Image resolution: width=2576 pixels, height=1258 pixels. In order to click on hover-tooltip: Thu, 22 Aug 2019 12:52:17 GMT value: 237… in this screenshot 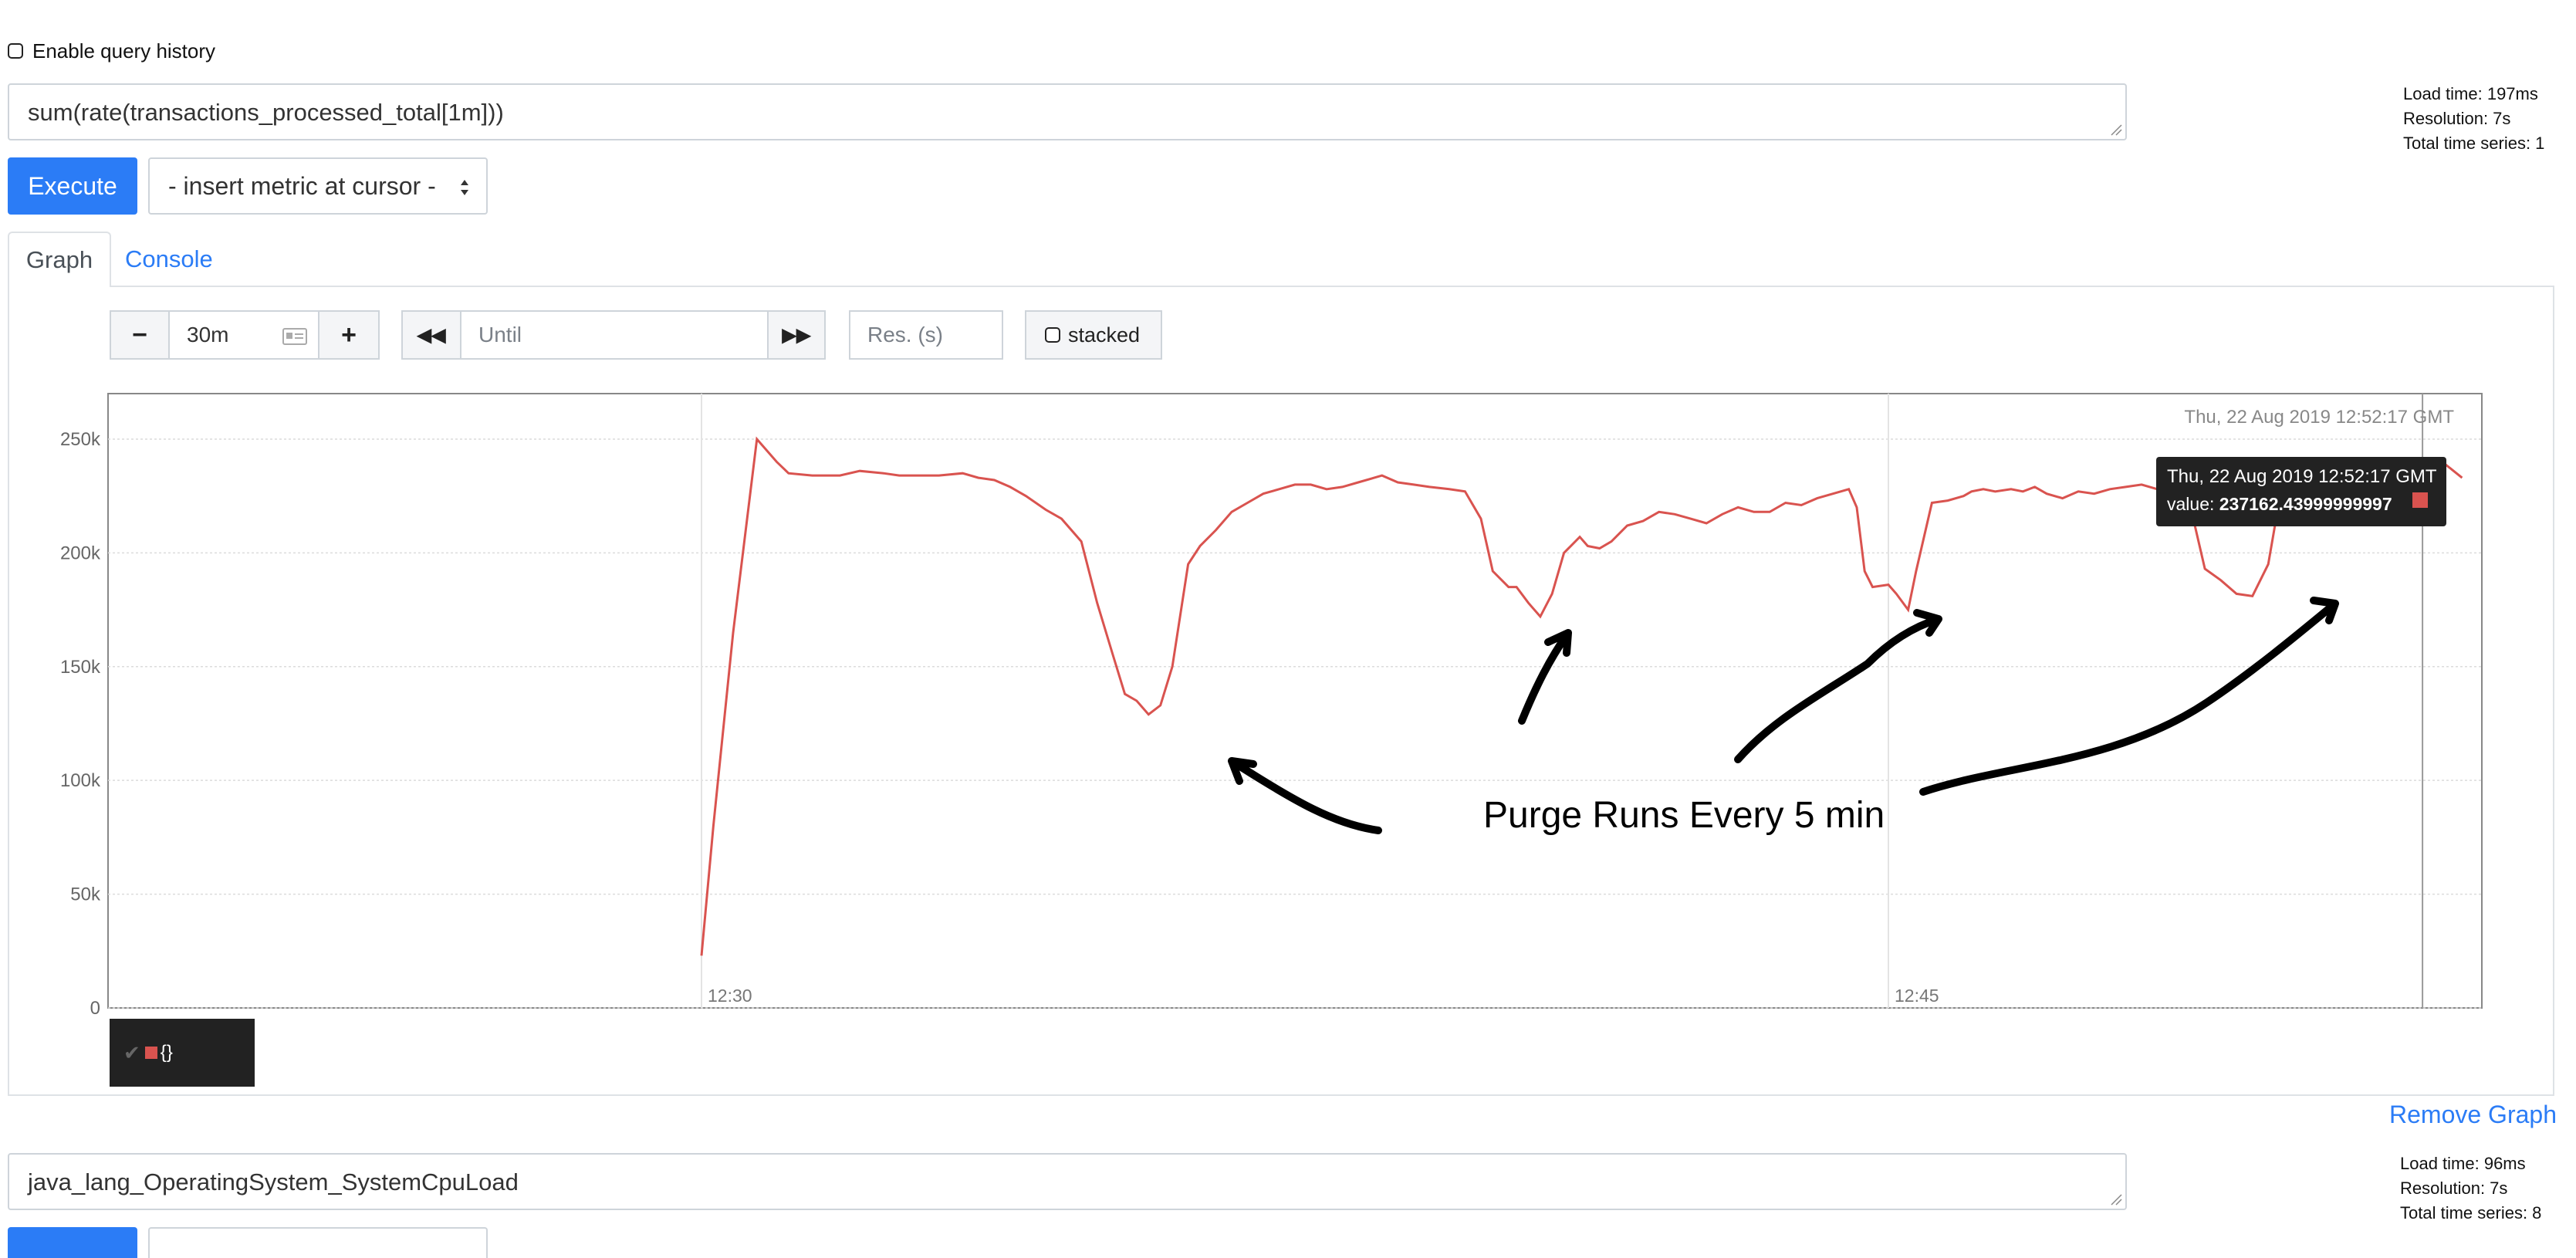, I will do `click(2301, 491)`.